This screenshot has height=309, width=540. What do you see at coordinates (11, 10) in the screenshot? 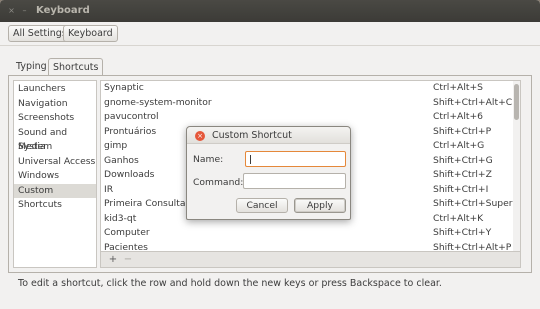
I see `window-close-icon: ×` at bounding box center [11, 10].